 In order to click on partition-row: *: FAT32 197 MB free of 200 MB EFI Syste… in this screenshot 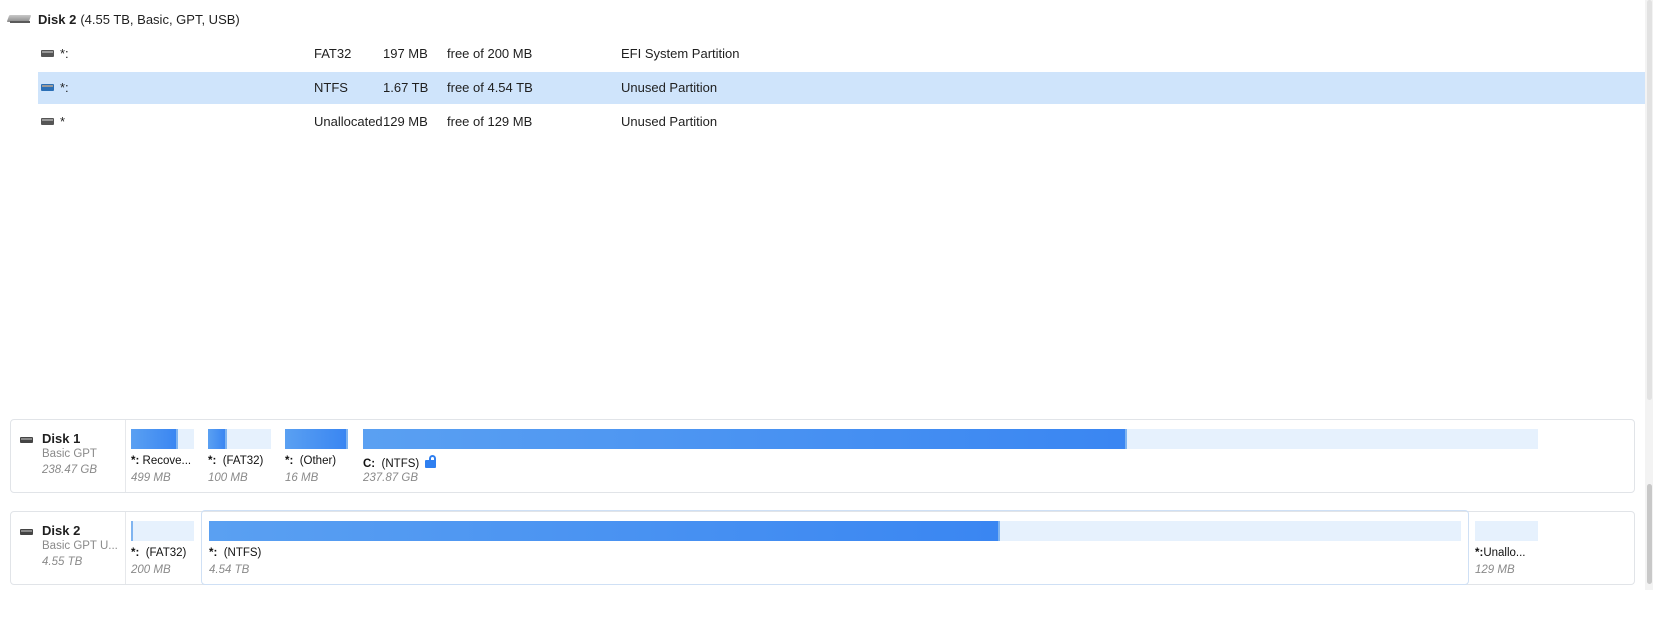, I will do `click(841, 54)`.